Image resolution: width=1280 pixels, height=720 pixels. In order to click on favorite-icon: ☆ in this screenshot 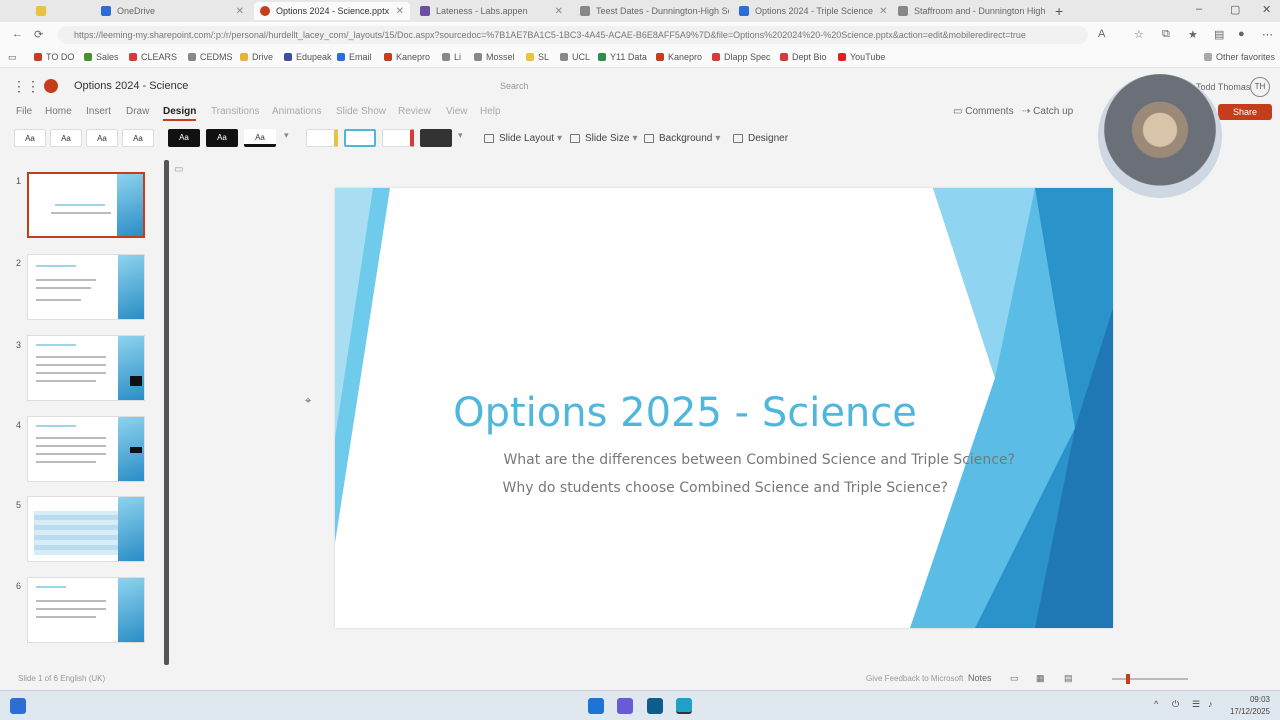, I will do `click(1139, 34)`.